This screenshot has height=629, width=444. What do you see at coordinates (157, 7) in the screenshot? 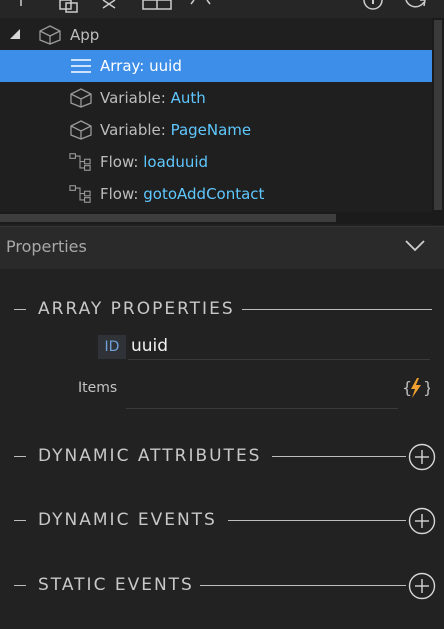
I see `box-icon` at bounding box center [157, 7].